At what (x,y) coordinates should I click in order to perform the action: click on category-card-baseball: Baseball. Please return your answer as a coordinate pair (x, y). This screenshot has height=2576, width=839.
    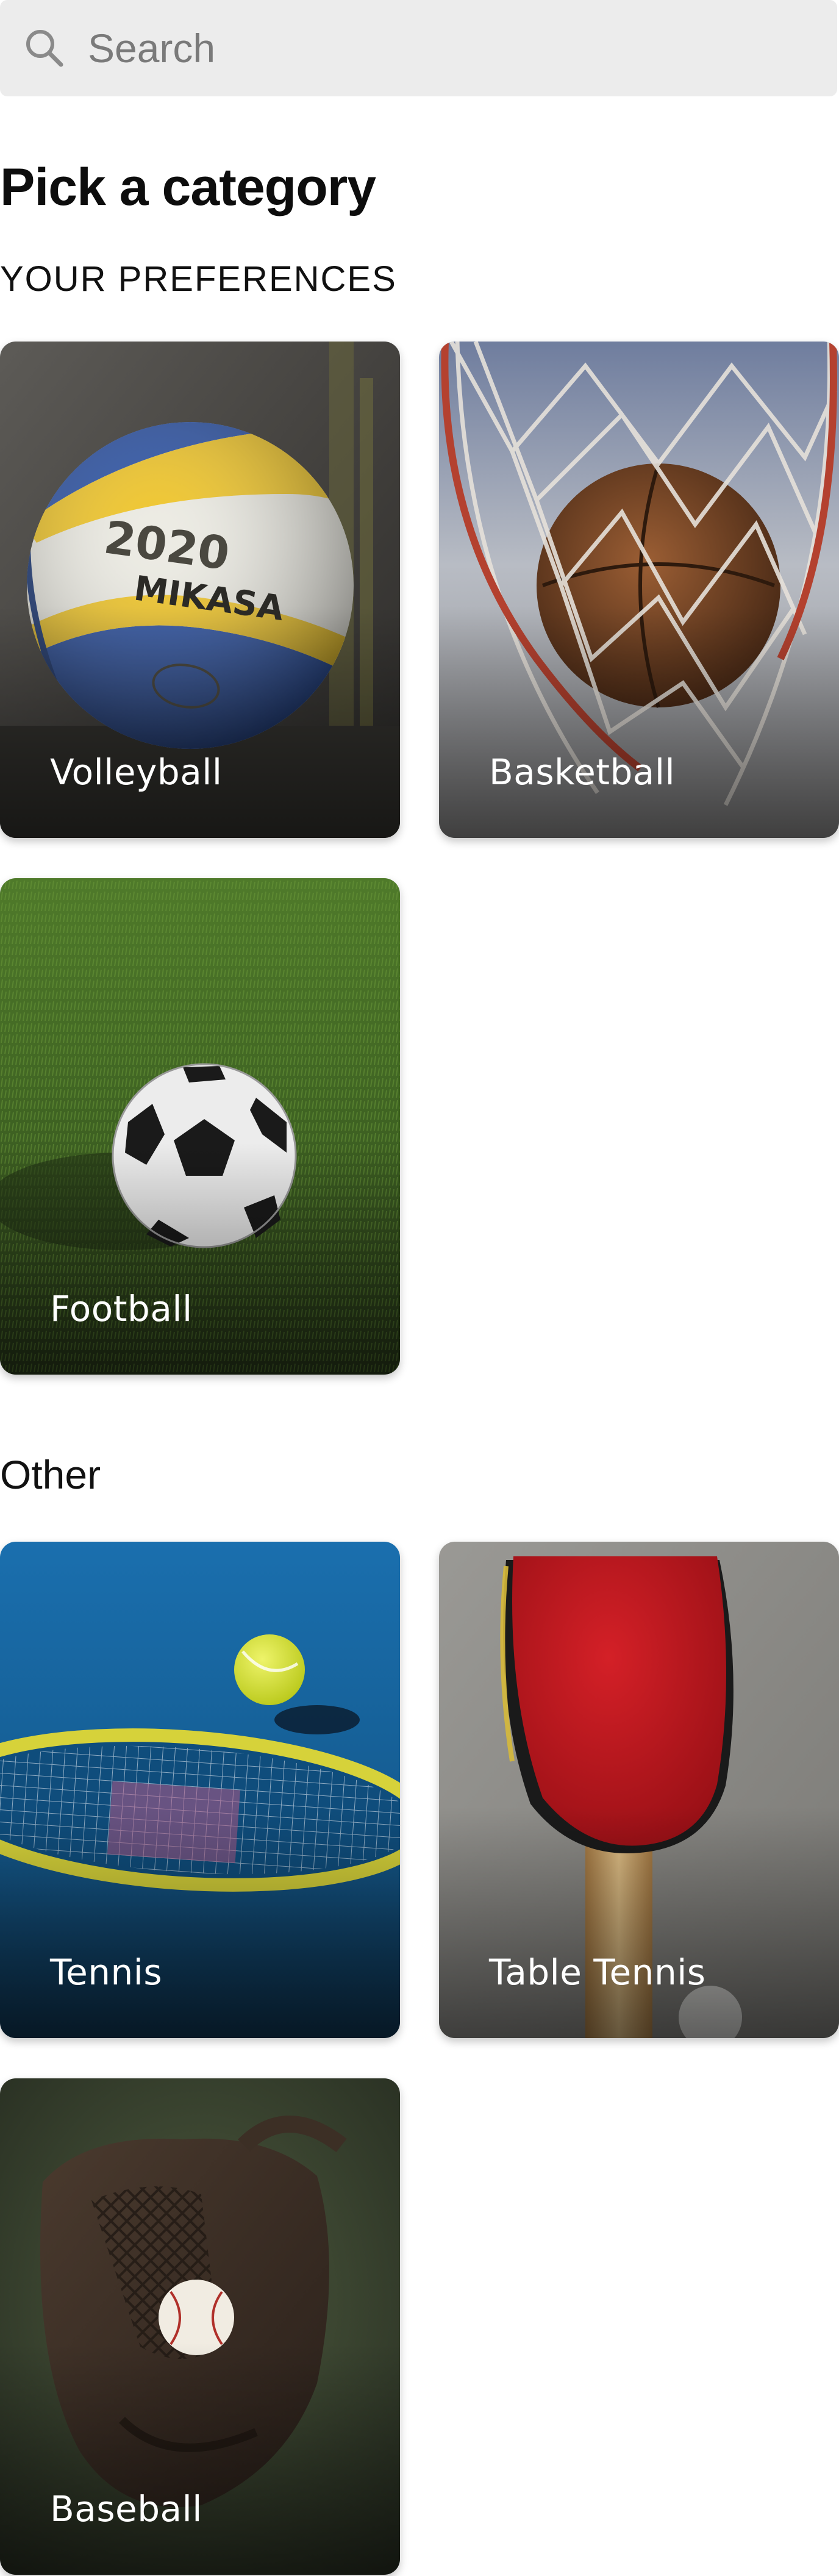
    Looking at the image, I should click on (200, 2326).